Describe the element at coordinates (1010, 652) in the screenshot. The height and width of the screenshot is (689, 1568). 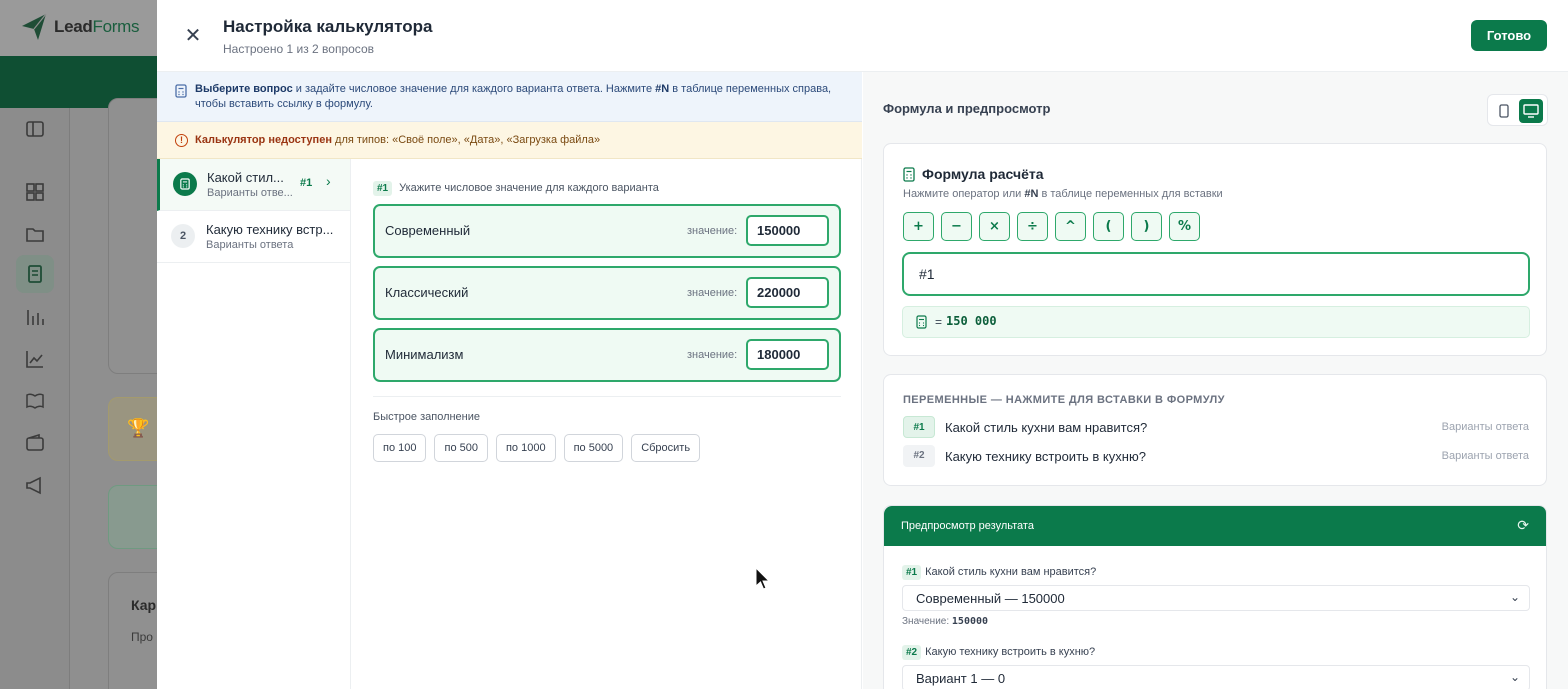
I see `preview-question-text: Какую технику встроить в кухню?` at that location.